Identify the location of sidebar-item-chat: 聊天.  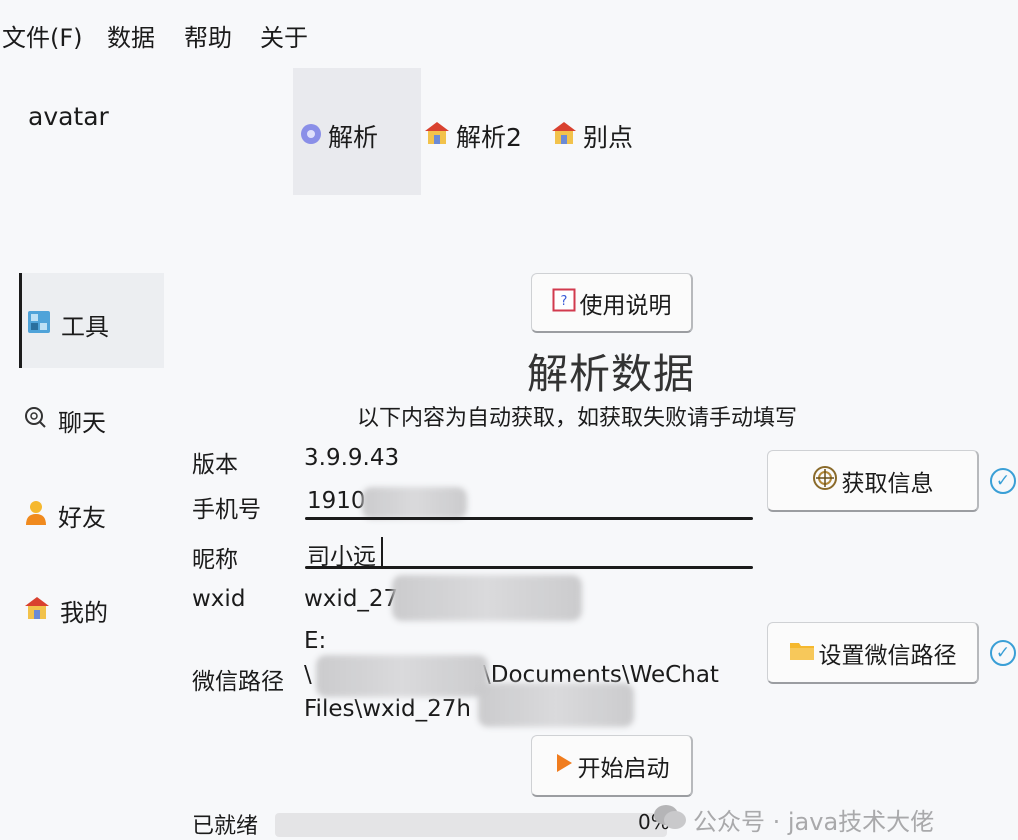
(65, 420).